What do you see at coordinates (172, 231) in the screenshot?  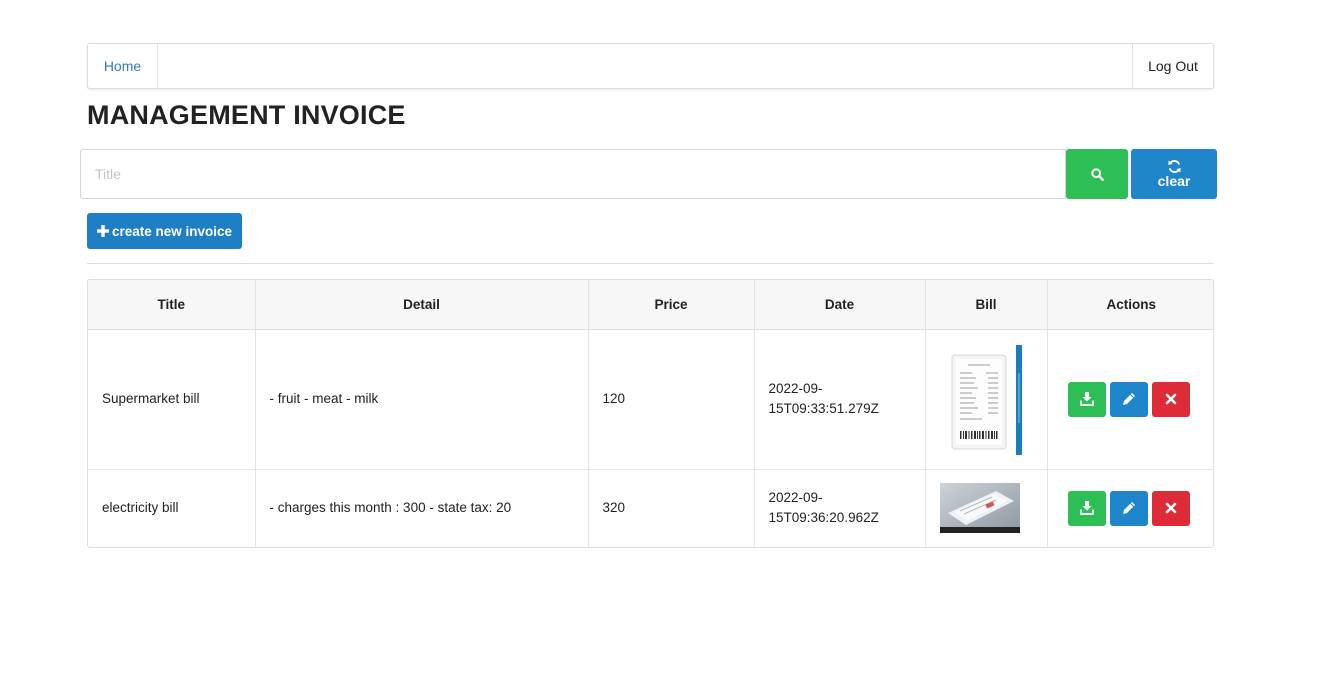 I see `create-invoice-label: create new invoice` at bounding box center [172, 231].